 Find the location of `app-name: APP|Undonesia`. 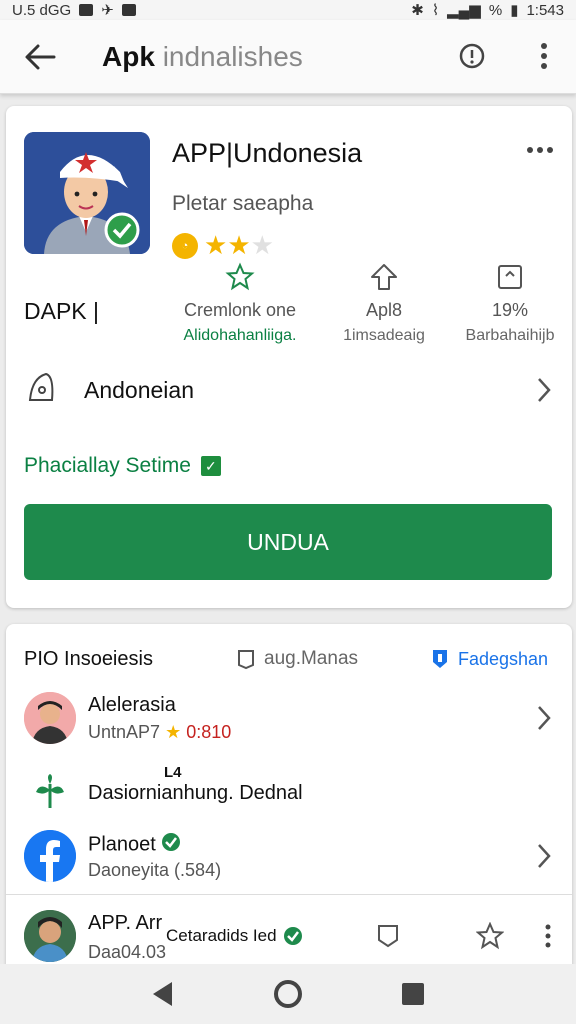

app-name: APP|Undonesia is located at coordinates (267, 153).